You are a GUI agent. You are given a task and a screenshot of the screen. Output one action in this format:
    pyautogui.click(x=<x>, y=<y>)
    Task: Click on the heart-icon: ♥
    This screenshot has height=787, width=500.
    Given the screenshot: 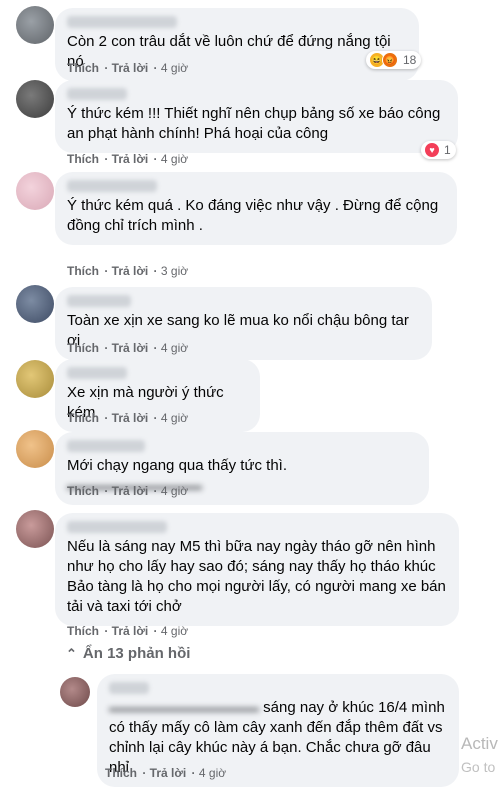 What is the action you would take?
    pyautogui.click(x=432, y=150)
    